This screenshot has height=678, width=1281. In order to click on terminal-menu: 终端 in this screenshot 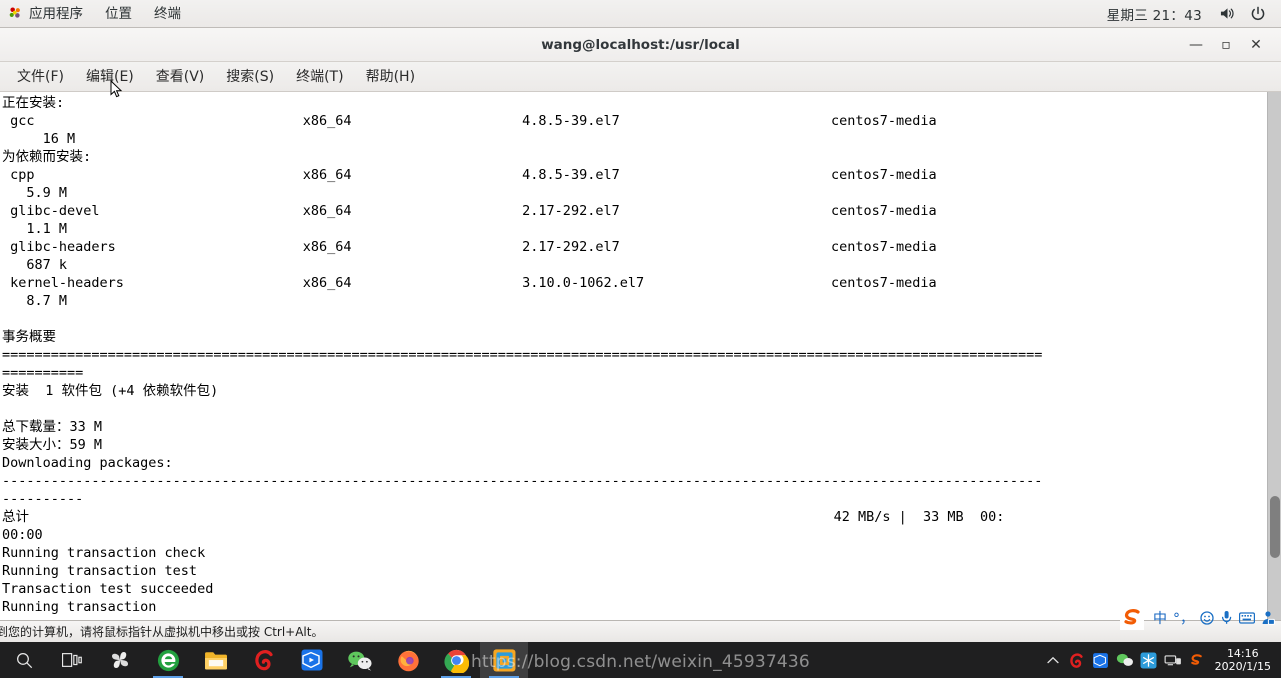, I will do `click(167, 14)`.